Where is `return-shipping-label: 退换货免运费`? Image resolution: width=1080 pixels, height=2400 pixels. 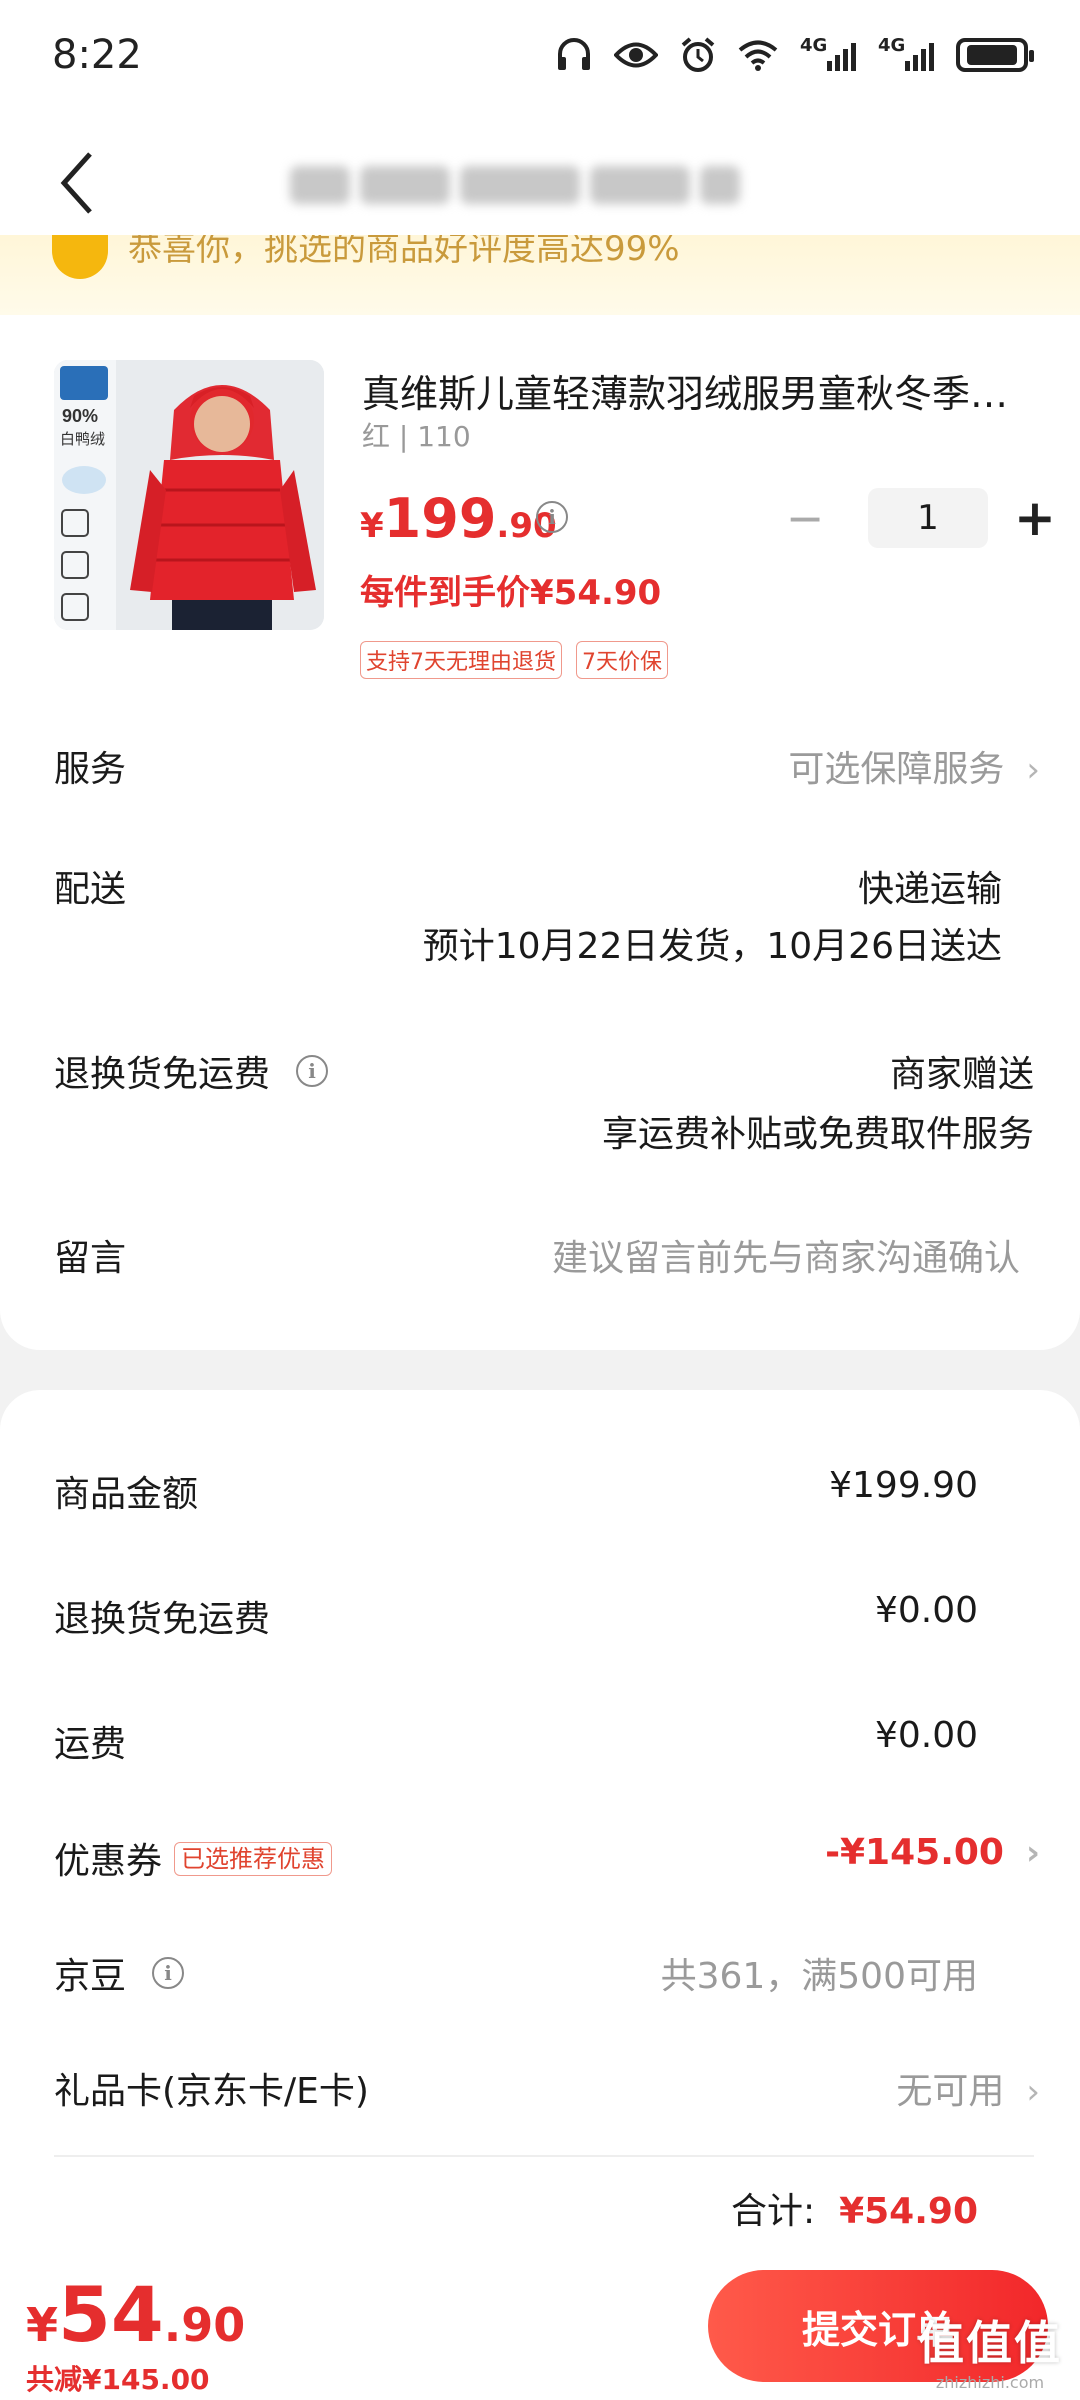 return-shipping-label: 退换货免运费 is located at coordinates (162, 1074).